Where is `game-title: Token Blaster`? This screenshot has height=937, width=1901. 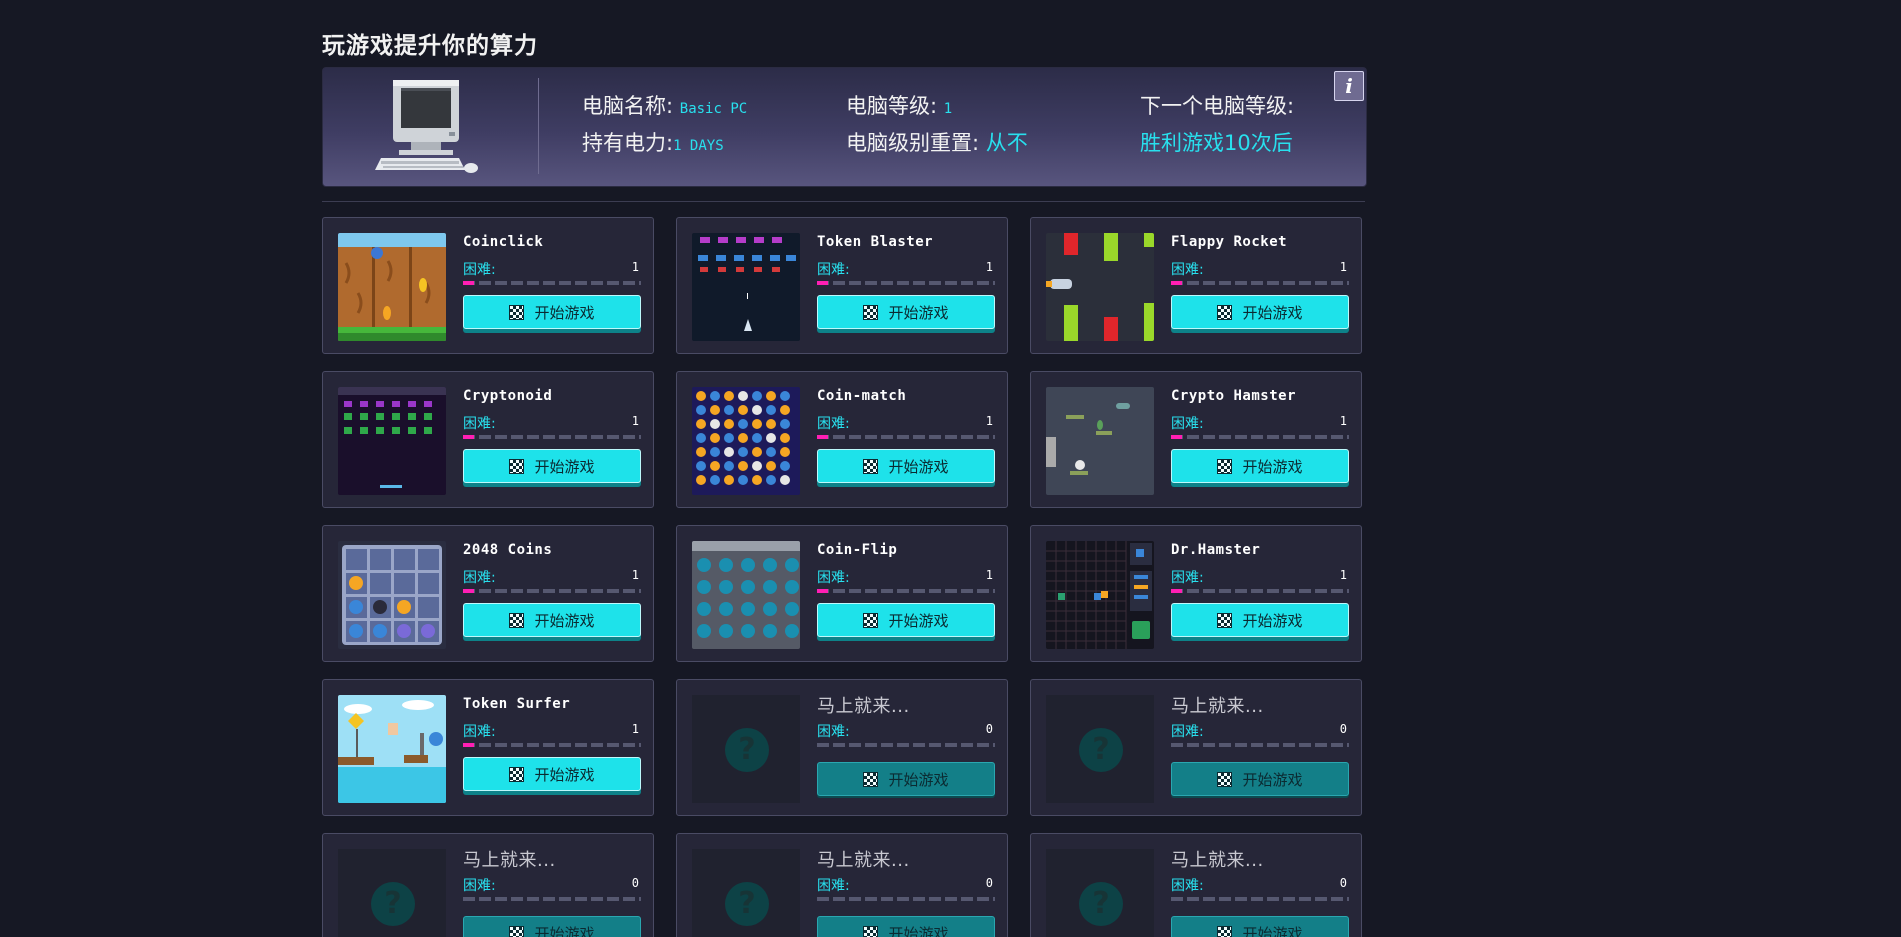 game-title: Token Blaster is located at coordinates (875, 242).